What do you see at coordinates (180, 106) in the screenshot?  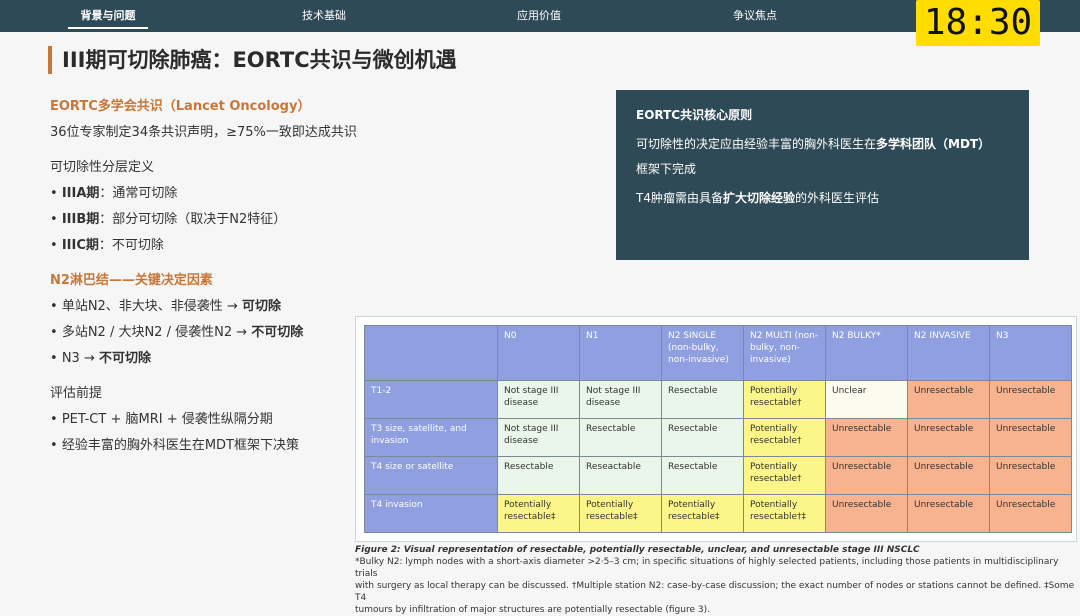 I see `eortc-heading: EORTC多学会共识（Lancet Oncology）` at bounding box center [180, 106].